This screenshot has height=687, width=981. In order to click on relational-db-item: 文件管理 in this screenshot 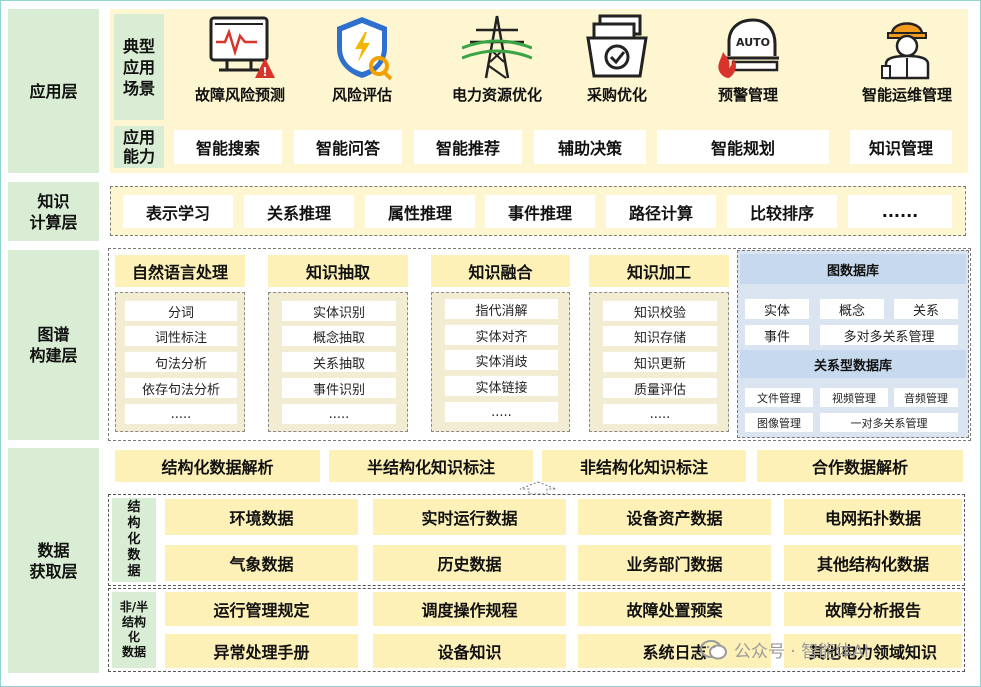, I will do `click(779, 397)`.